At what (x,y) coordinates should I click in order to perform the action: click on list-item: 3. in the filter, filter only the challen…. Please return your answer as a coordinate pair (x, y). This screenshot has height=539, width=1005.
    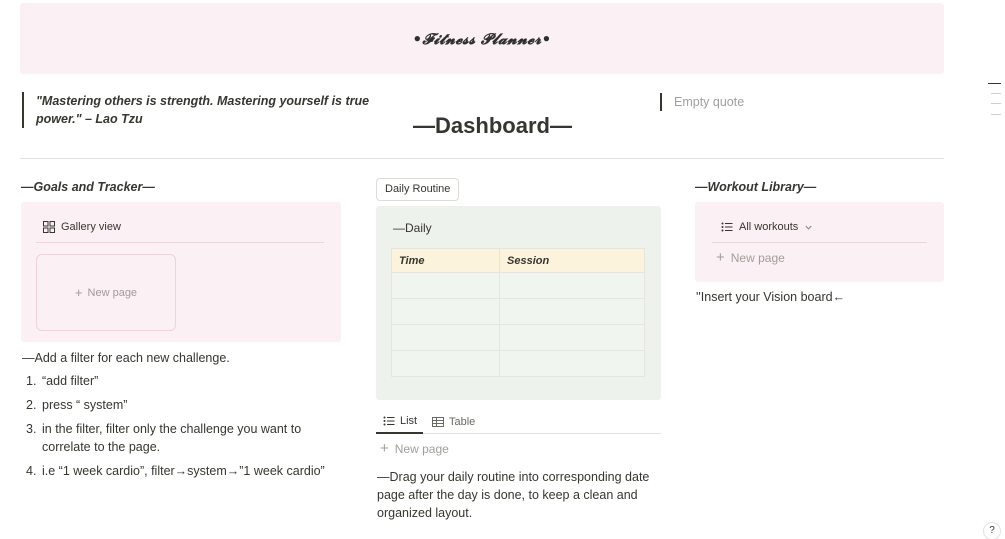
    Looking at the image, I should click on (182, 438).